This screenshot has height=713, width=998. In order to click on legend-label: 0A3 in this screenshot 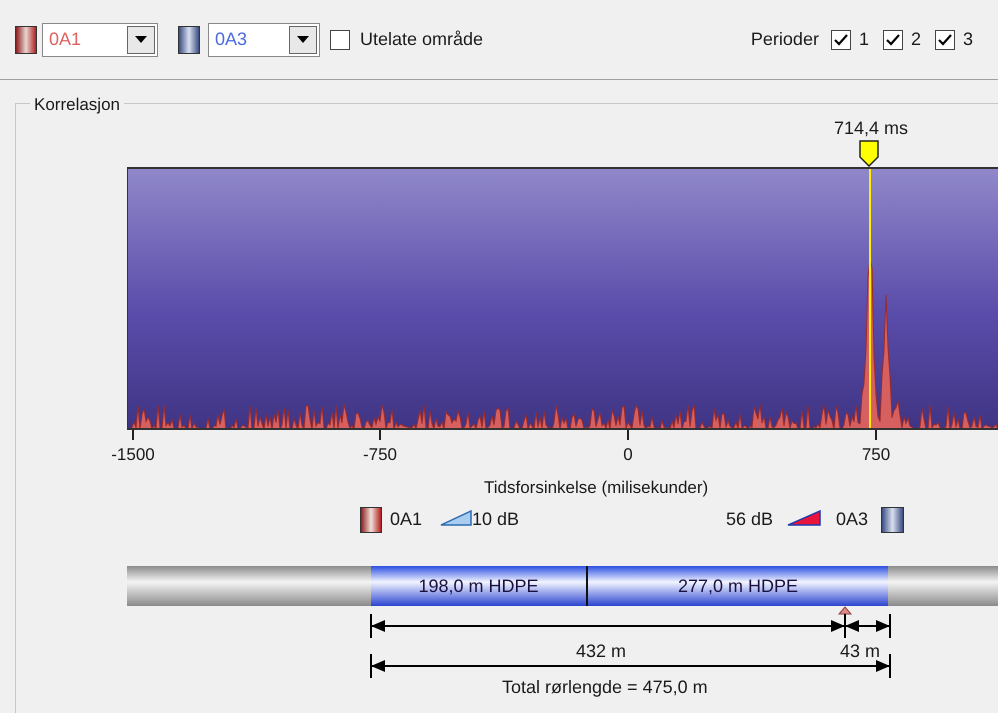, I will do `click(852, 519)`.